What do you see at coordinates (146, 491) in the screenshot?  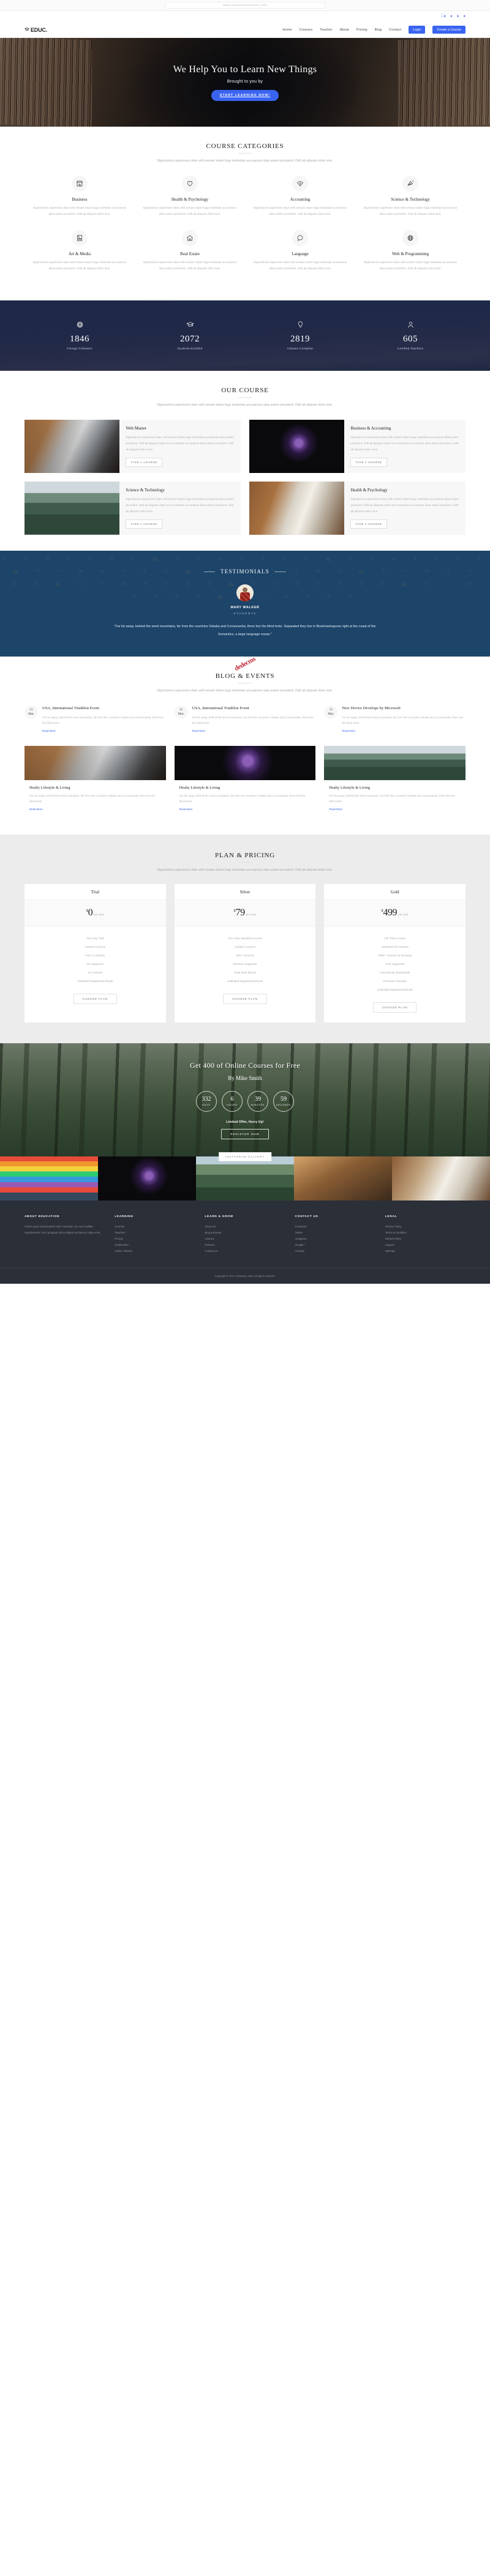 I see `course-title: Science & Technology` at bounding box center [146, 491].